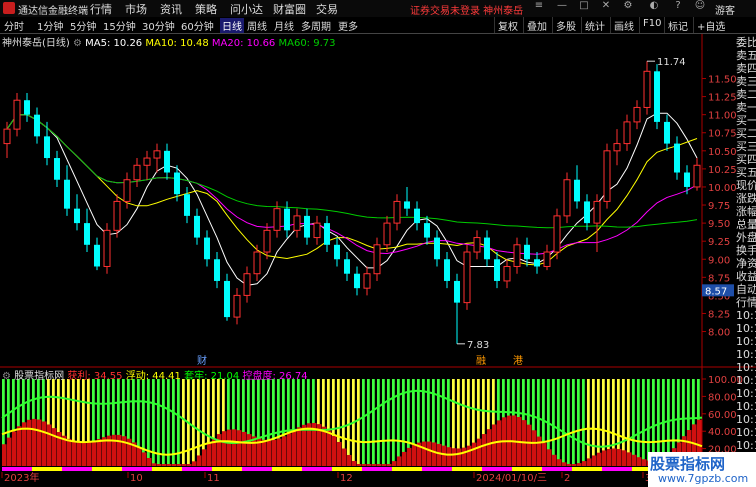  Describe the element at coordinates (171, 9) in the screenshot. I see `menu-news: 资讯` at that location.